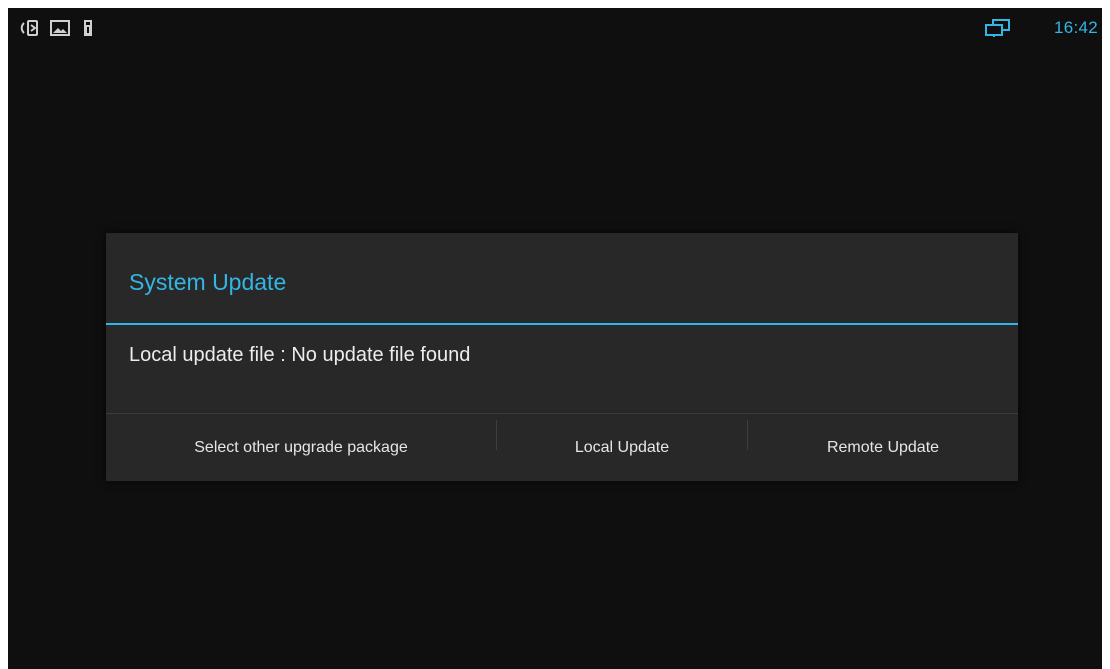  What do you see at coordinates (555, 27) in the screenshot?
I see `status-bar: 16:42` at bounding box center [555, 27].